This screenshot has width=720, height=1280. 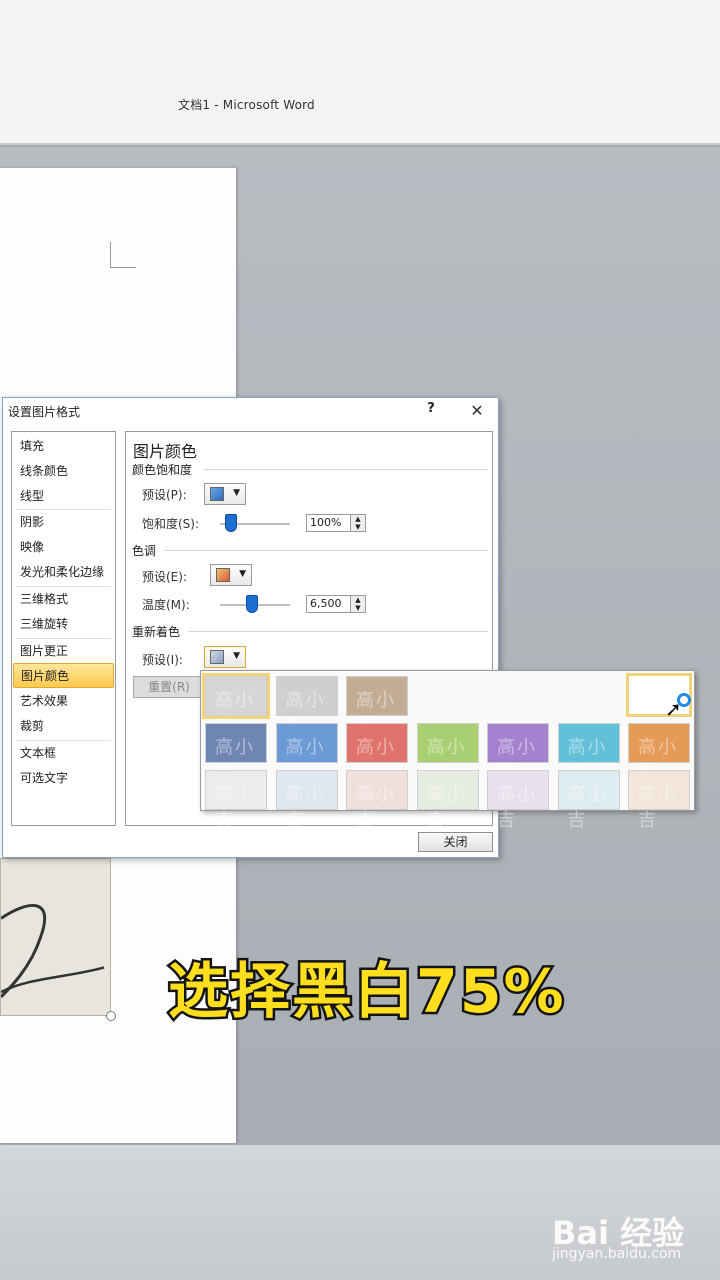 I want to click on signature-image, so click(x=55, y=937).